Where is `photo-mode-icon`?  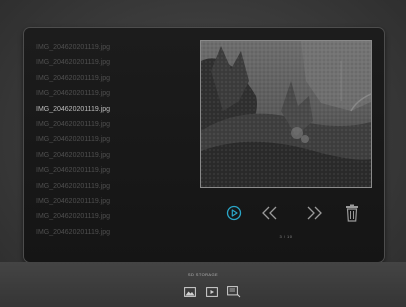
photo-mode-icon is located at coordinates (190, 292).